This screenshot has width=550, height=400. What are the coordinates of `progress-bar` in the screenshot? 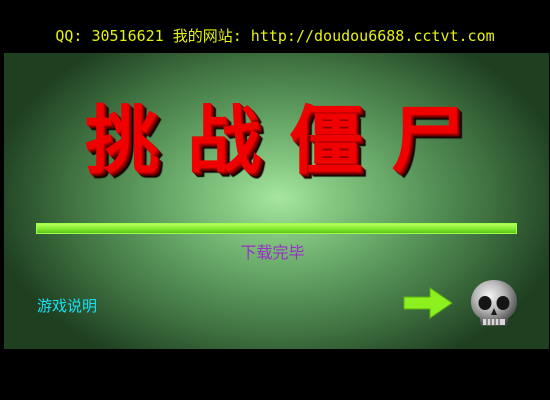 It's located at (276, 228).